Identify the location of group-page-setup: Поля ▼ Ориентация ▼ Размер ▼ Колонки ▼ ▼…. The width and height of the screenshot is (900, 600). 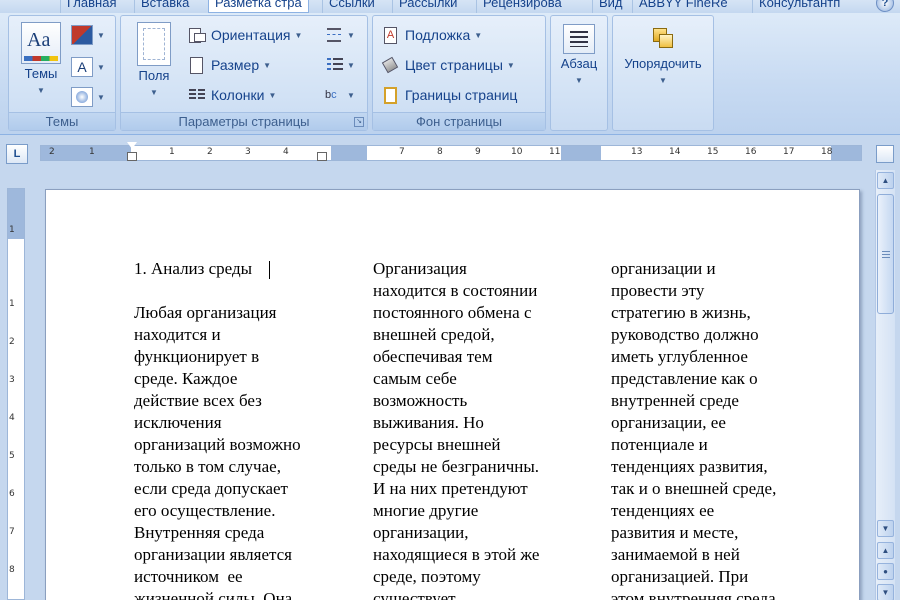
(244, 73).